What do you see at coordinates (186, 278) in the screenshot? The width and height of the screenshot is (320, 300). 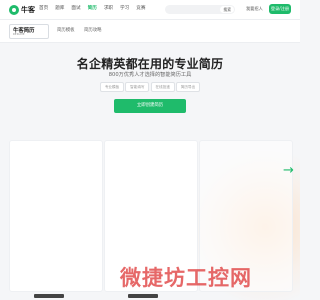 I see `watermark-text: 微捷坊工控网` at bounding box center [186, 278].